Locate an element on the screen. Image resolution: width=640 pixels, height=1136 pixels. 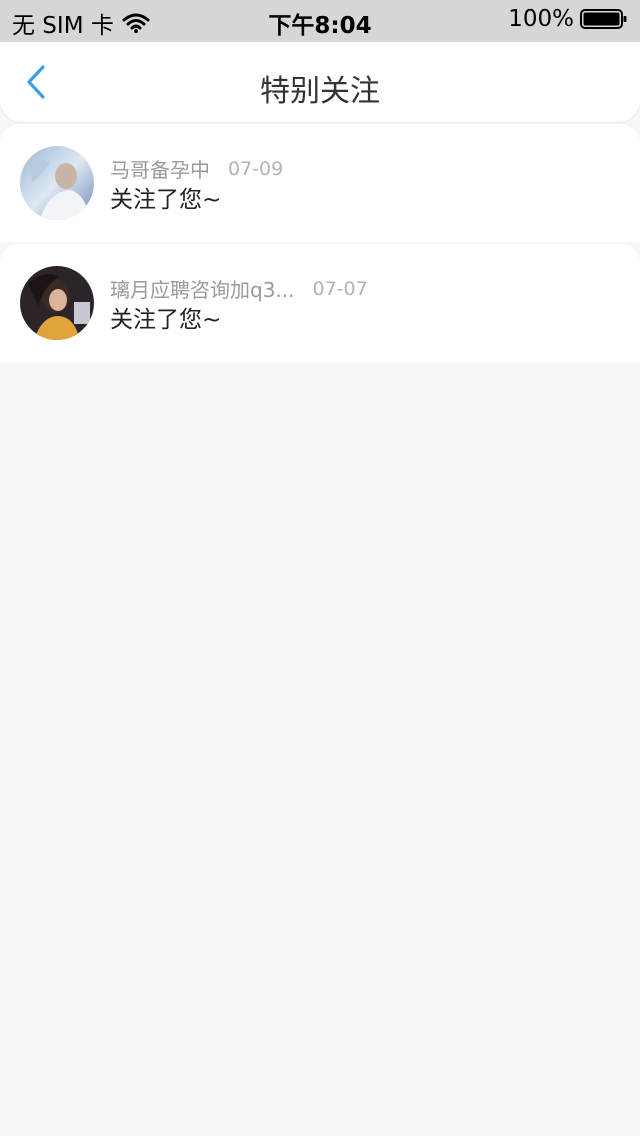
list-item: 马哥备孕中 07-09 关注了您~ is located at coordinates (320, 183).